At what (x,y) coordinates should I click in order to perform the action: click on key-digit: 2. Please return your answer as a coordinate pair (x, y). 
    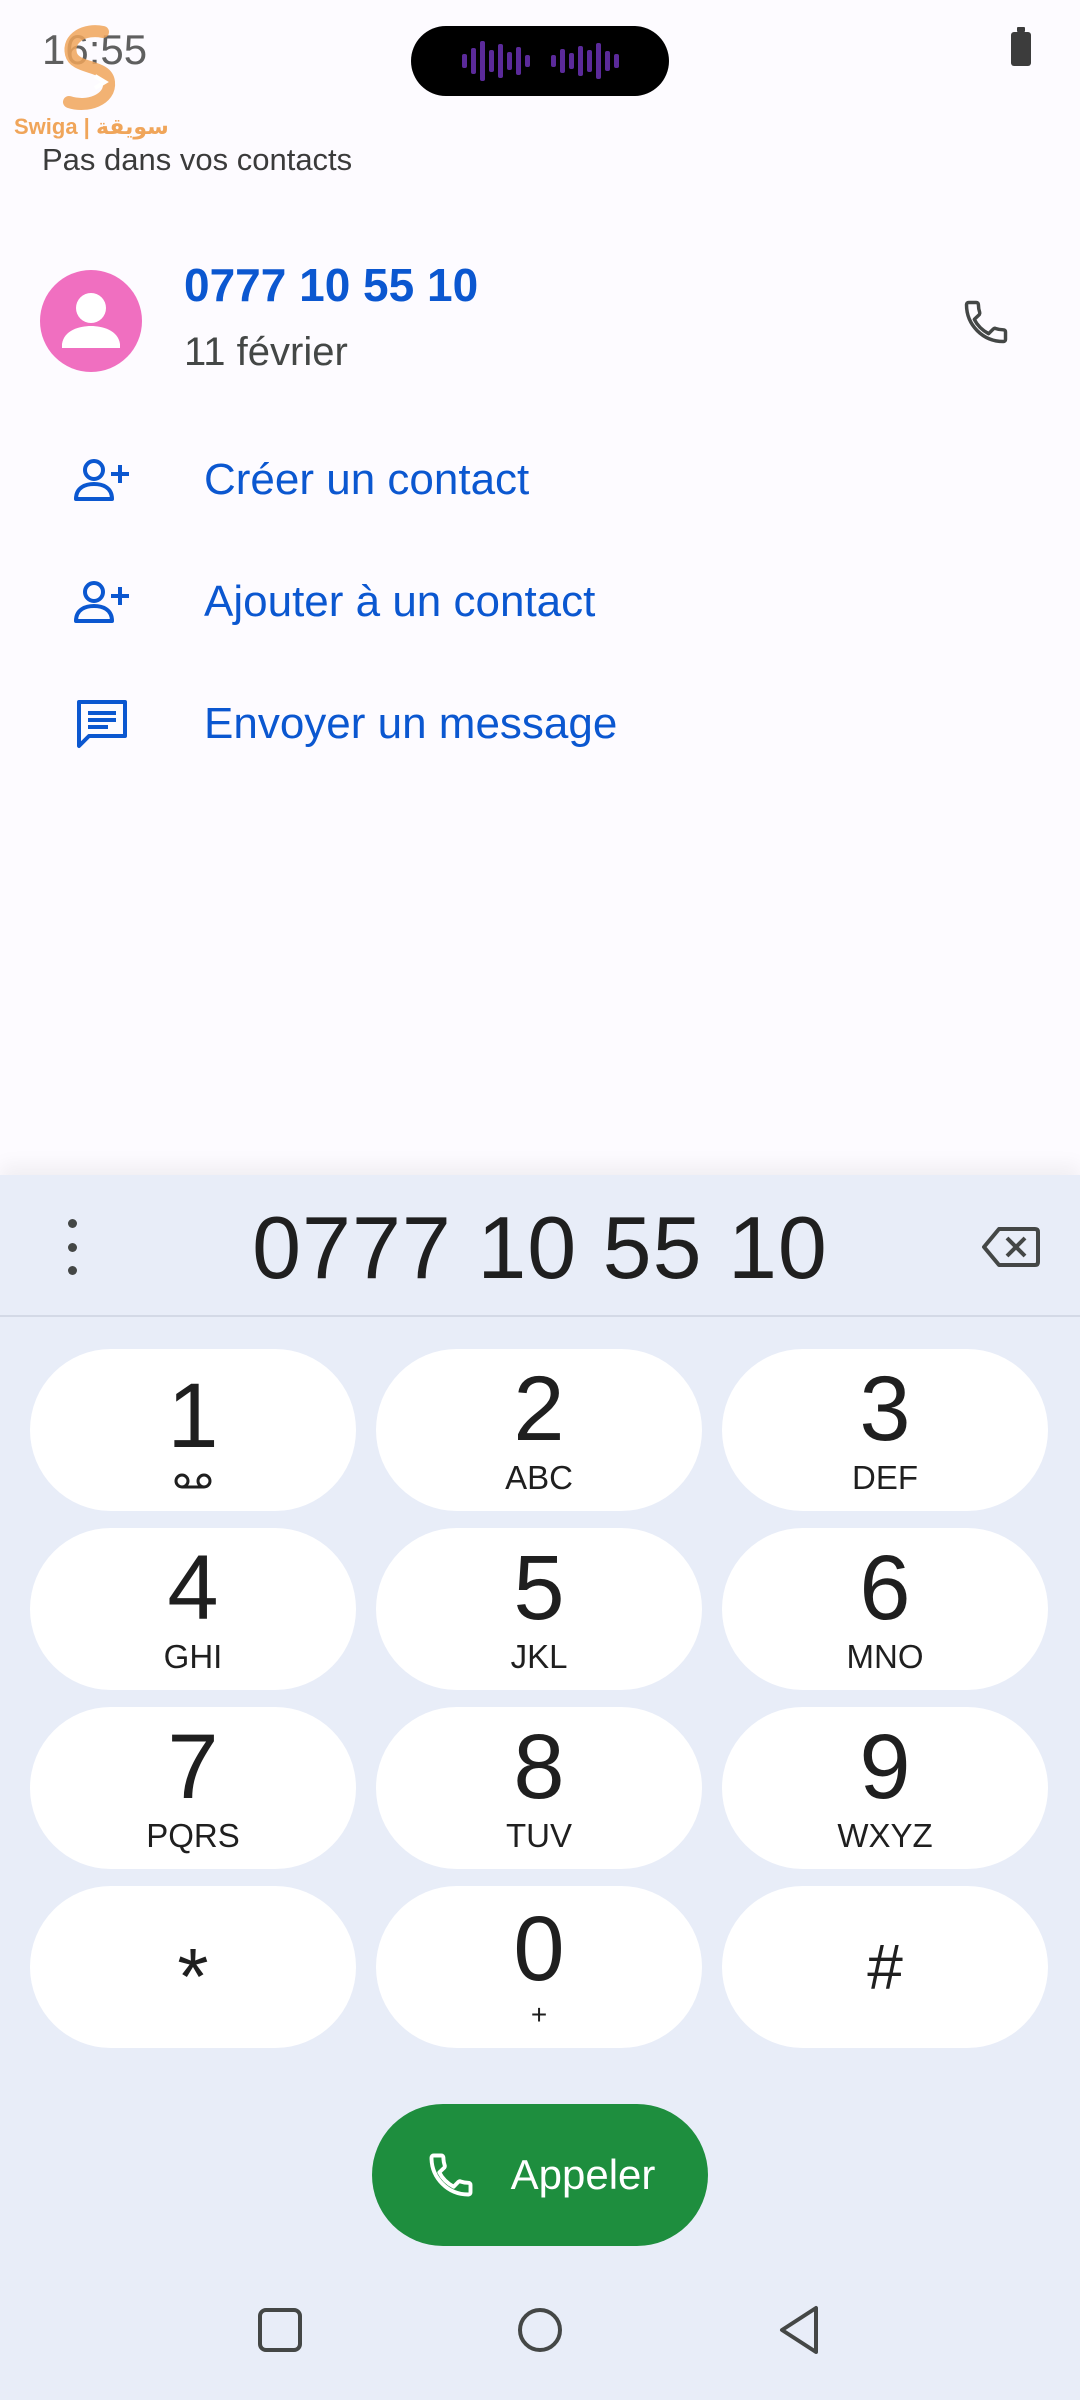
    Looking at the image, I should click on (539, 1409).